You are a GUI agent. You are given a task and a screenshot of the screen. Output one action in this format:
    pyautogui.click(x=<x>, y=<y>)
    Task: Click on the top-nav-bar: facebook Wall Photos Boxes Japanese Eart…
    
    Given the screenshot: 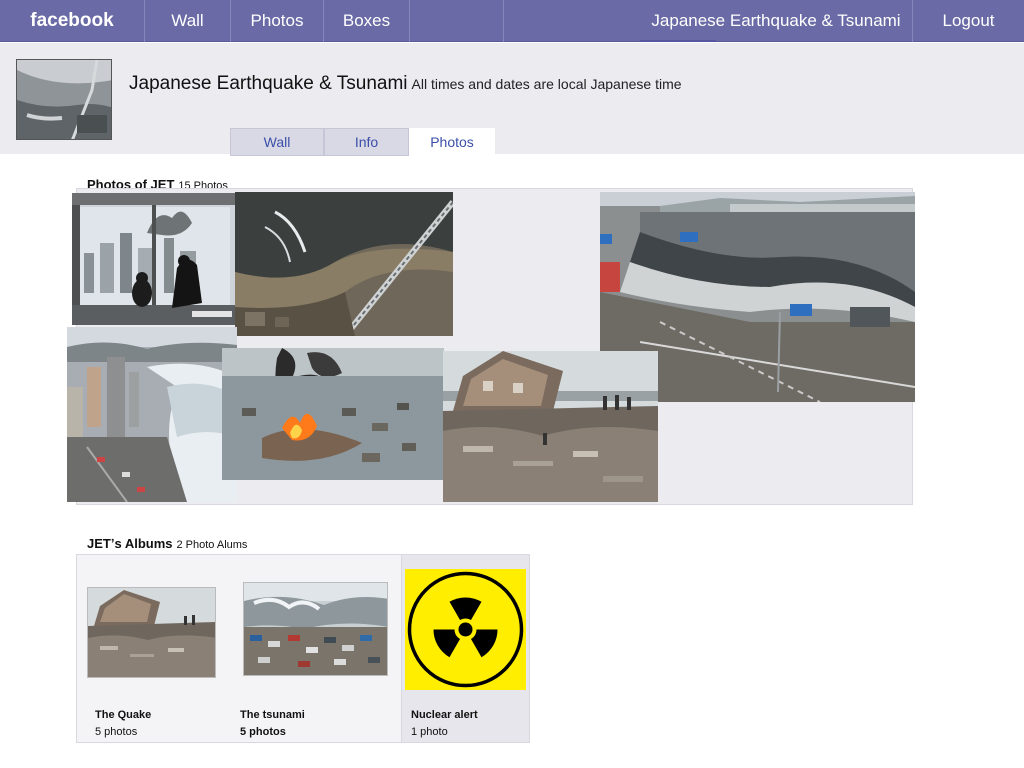 What is the action you would take?
    pyautogui.click(x=512, y=21)
    